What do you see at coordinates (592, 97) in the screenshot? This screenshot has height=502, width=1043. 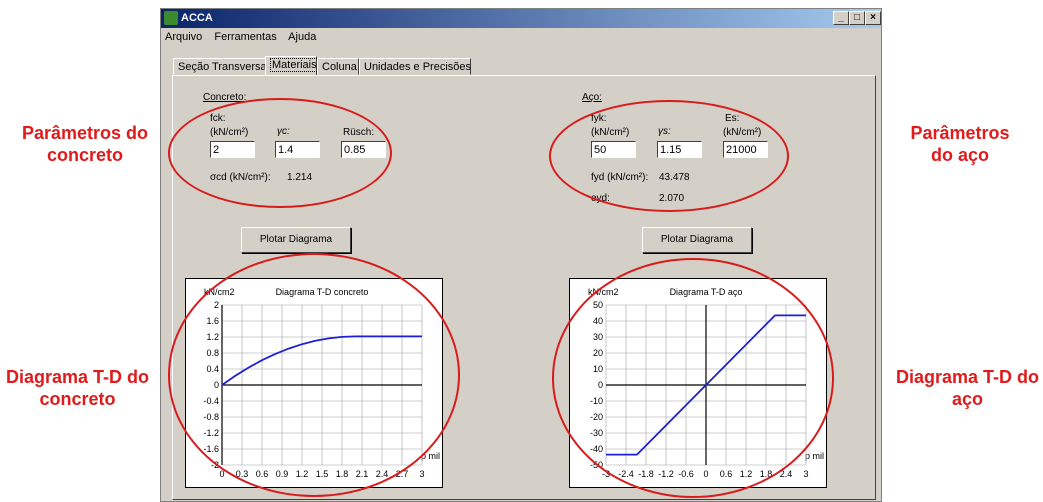 I see `steel-section-label: Aço:` at bounding box center [592, 97].